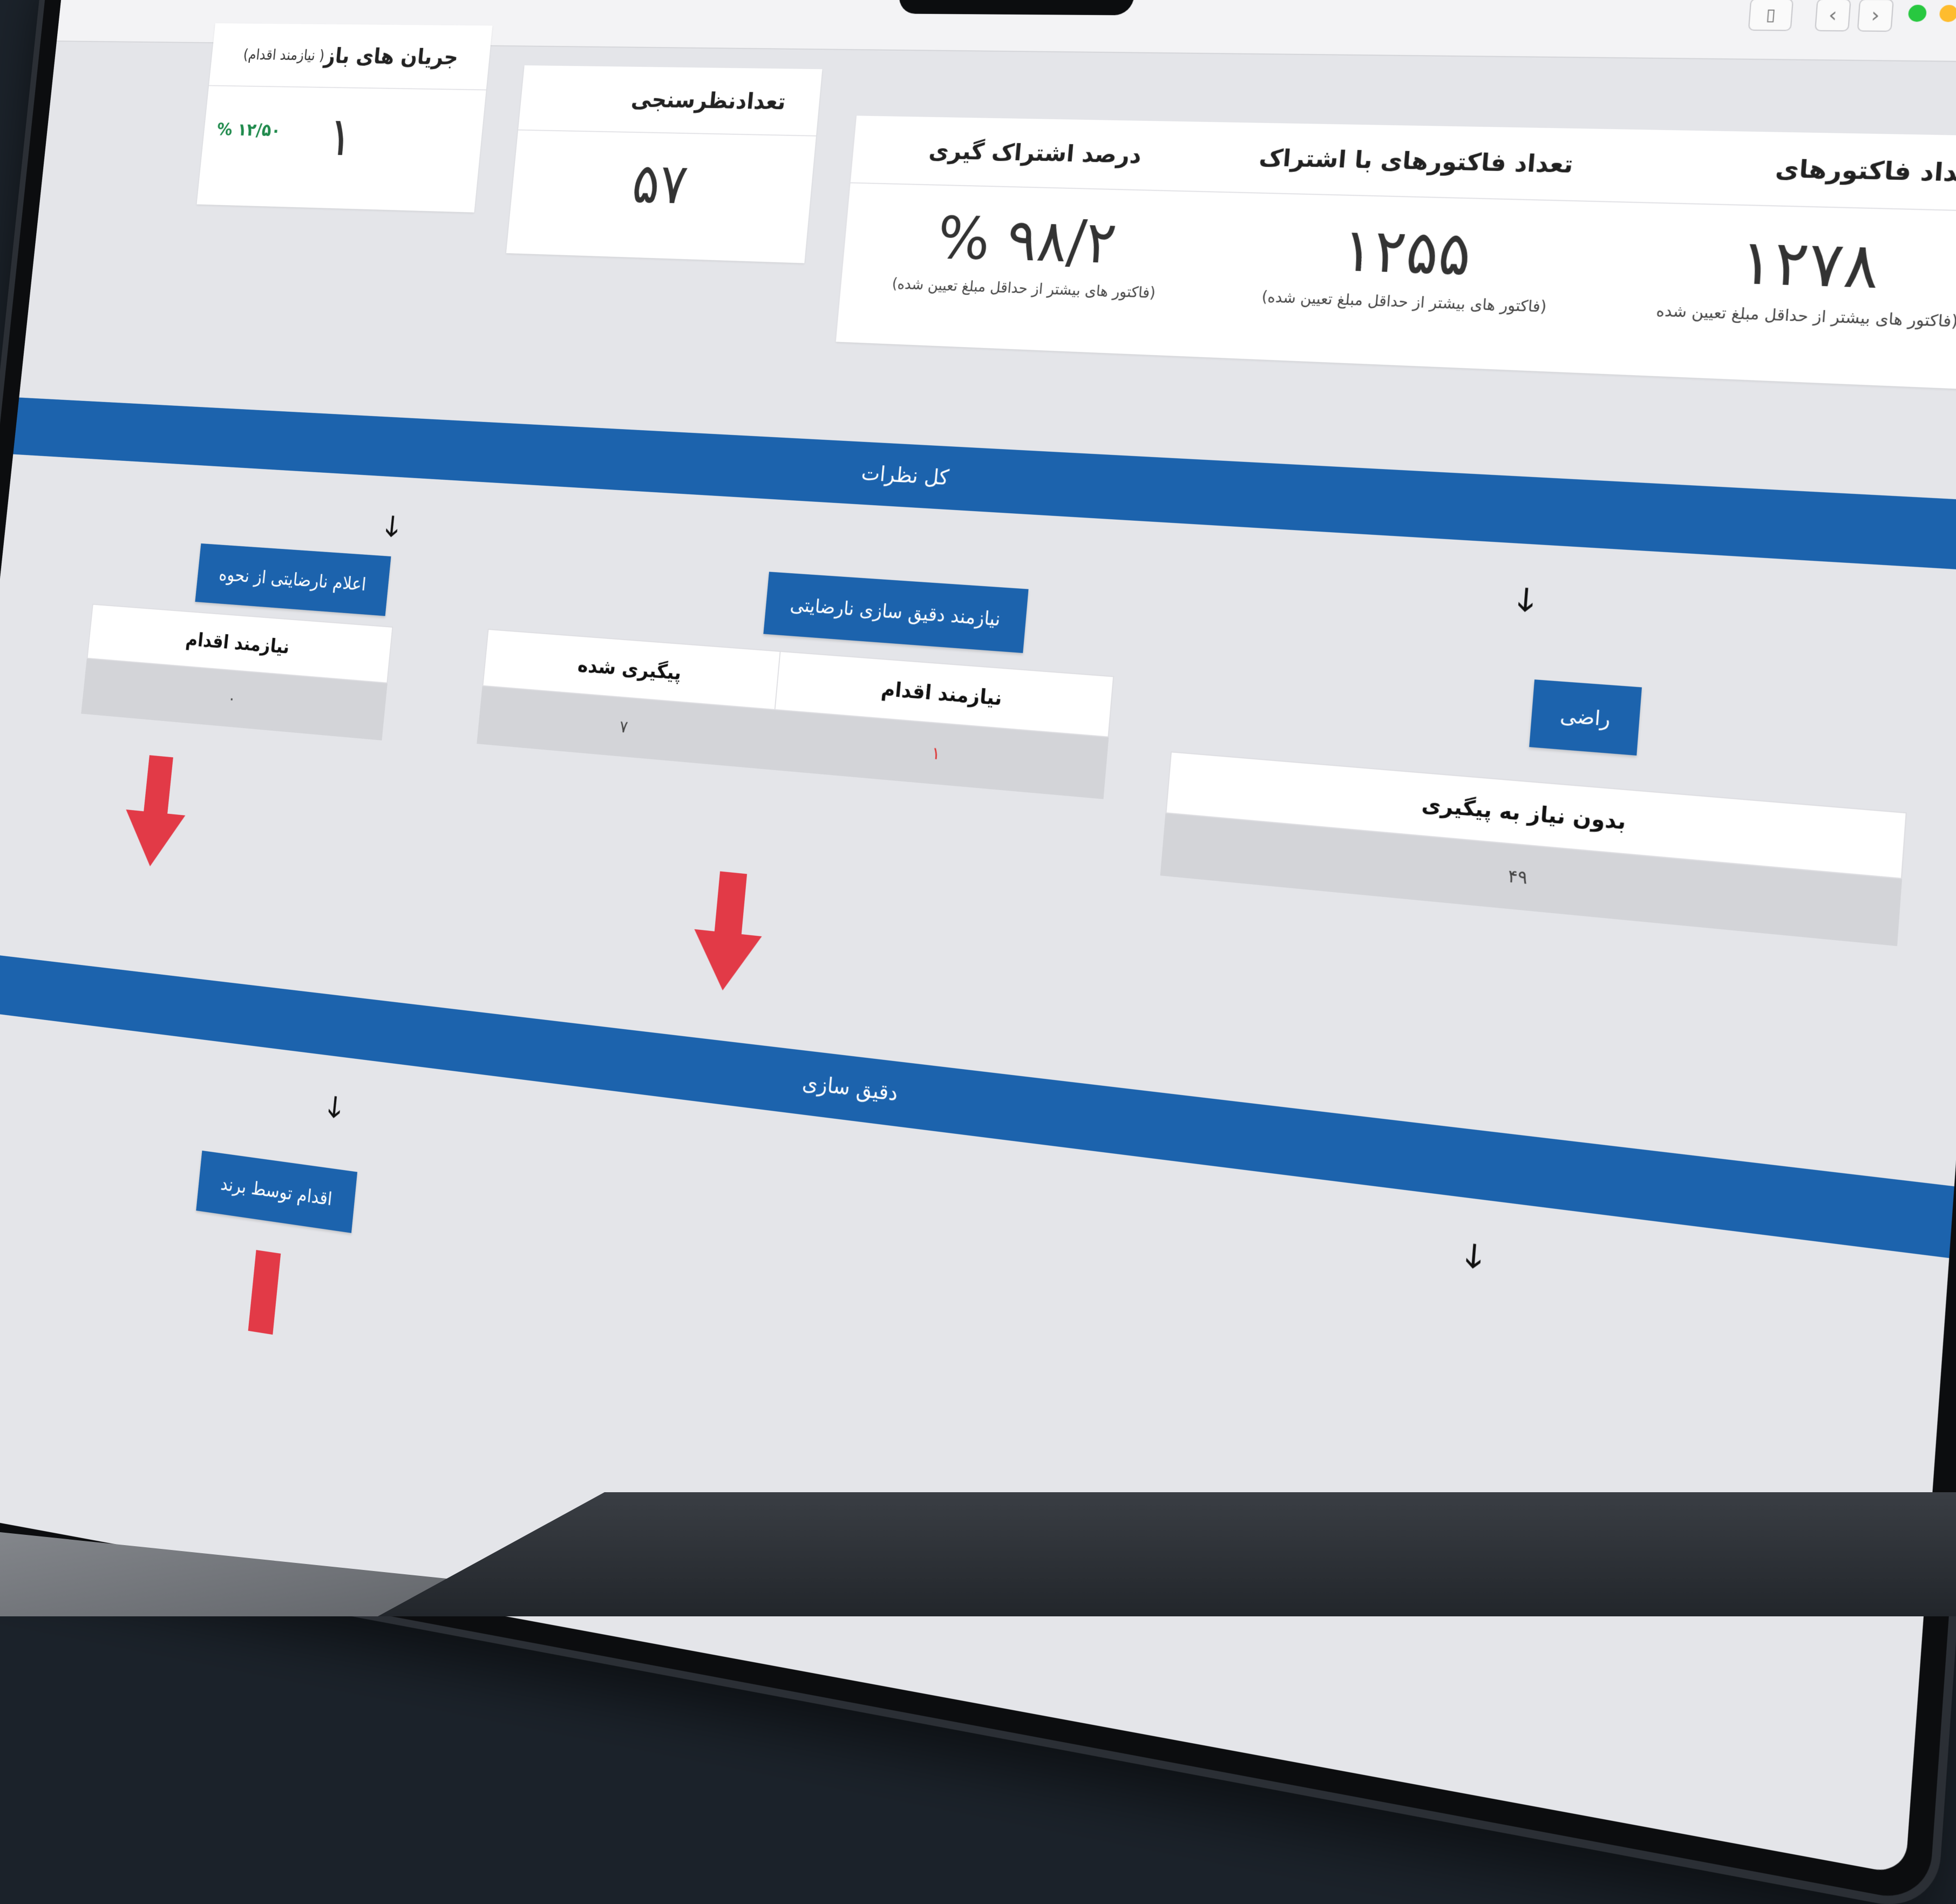 The width and height of the screenshot is (1956, 1904). What do you see at coordinates (796, 714) in the screenshot?
I see `refinement-table: نیازمند اقدام پیگیری شده ۱ ۷` at bounding box center [796, 714].